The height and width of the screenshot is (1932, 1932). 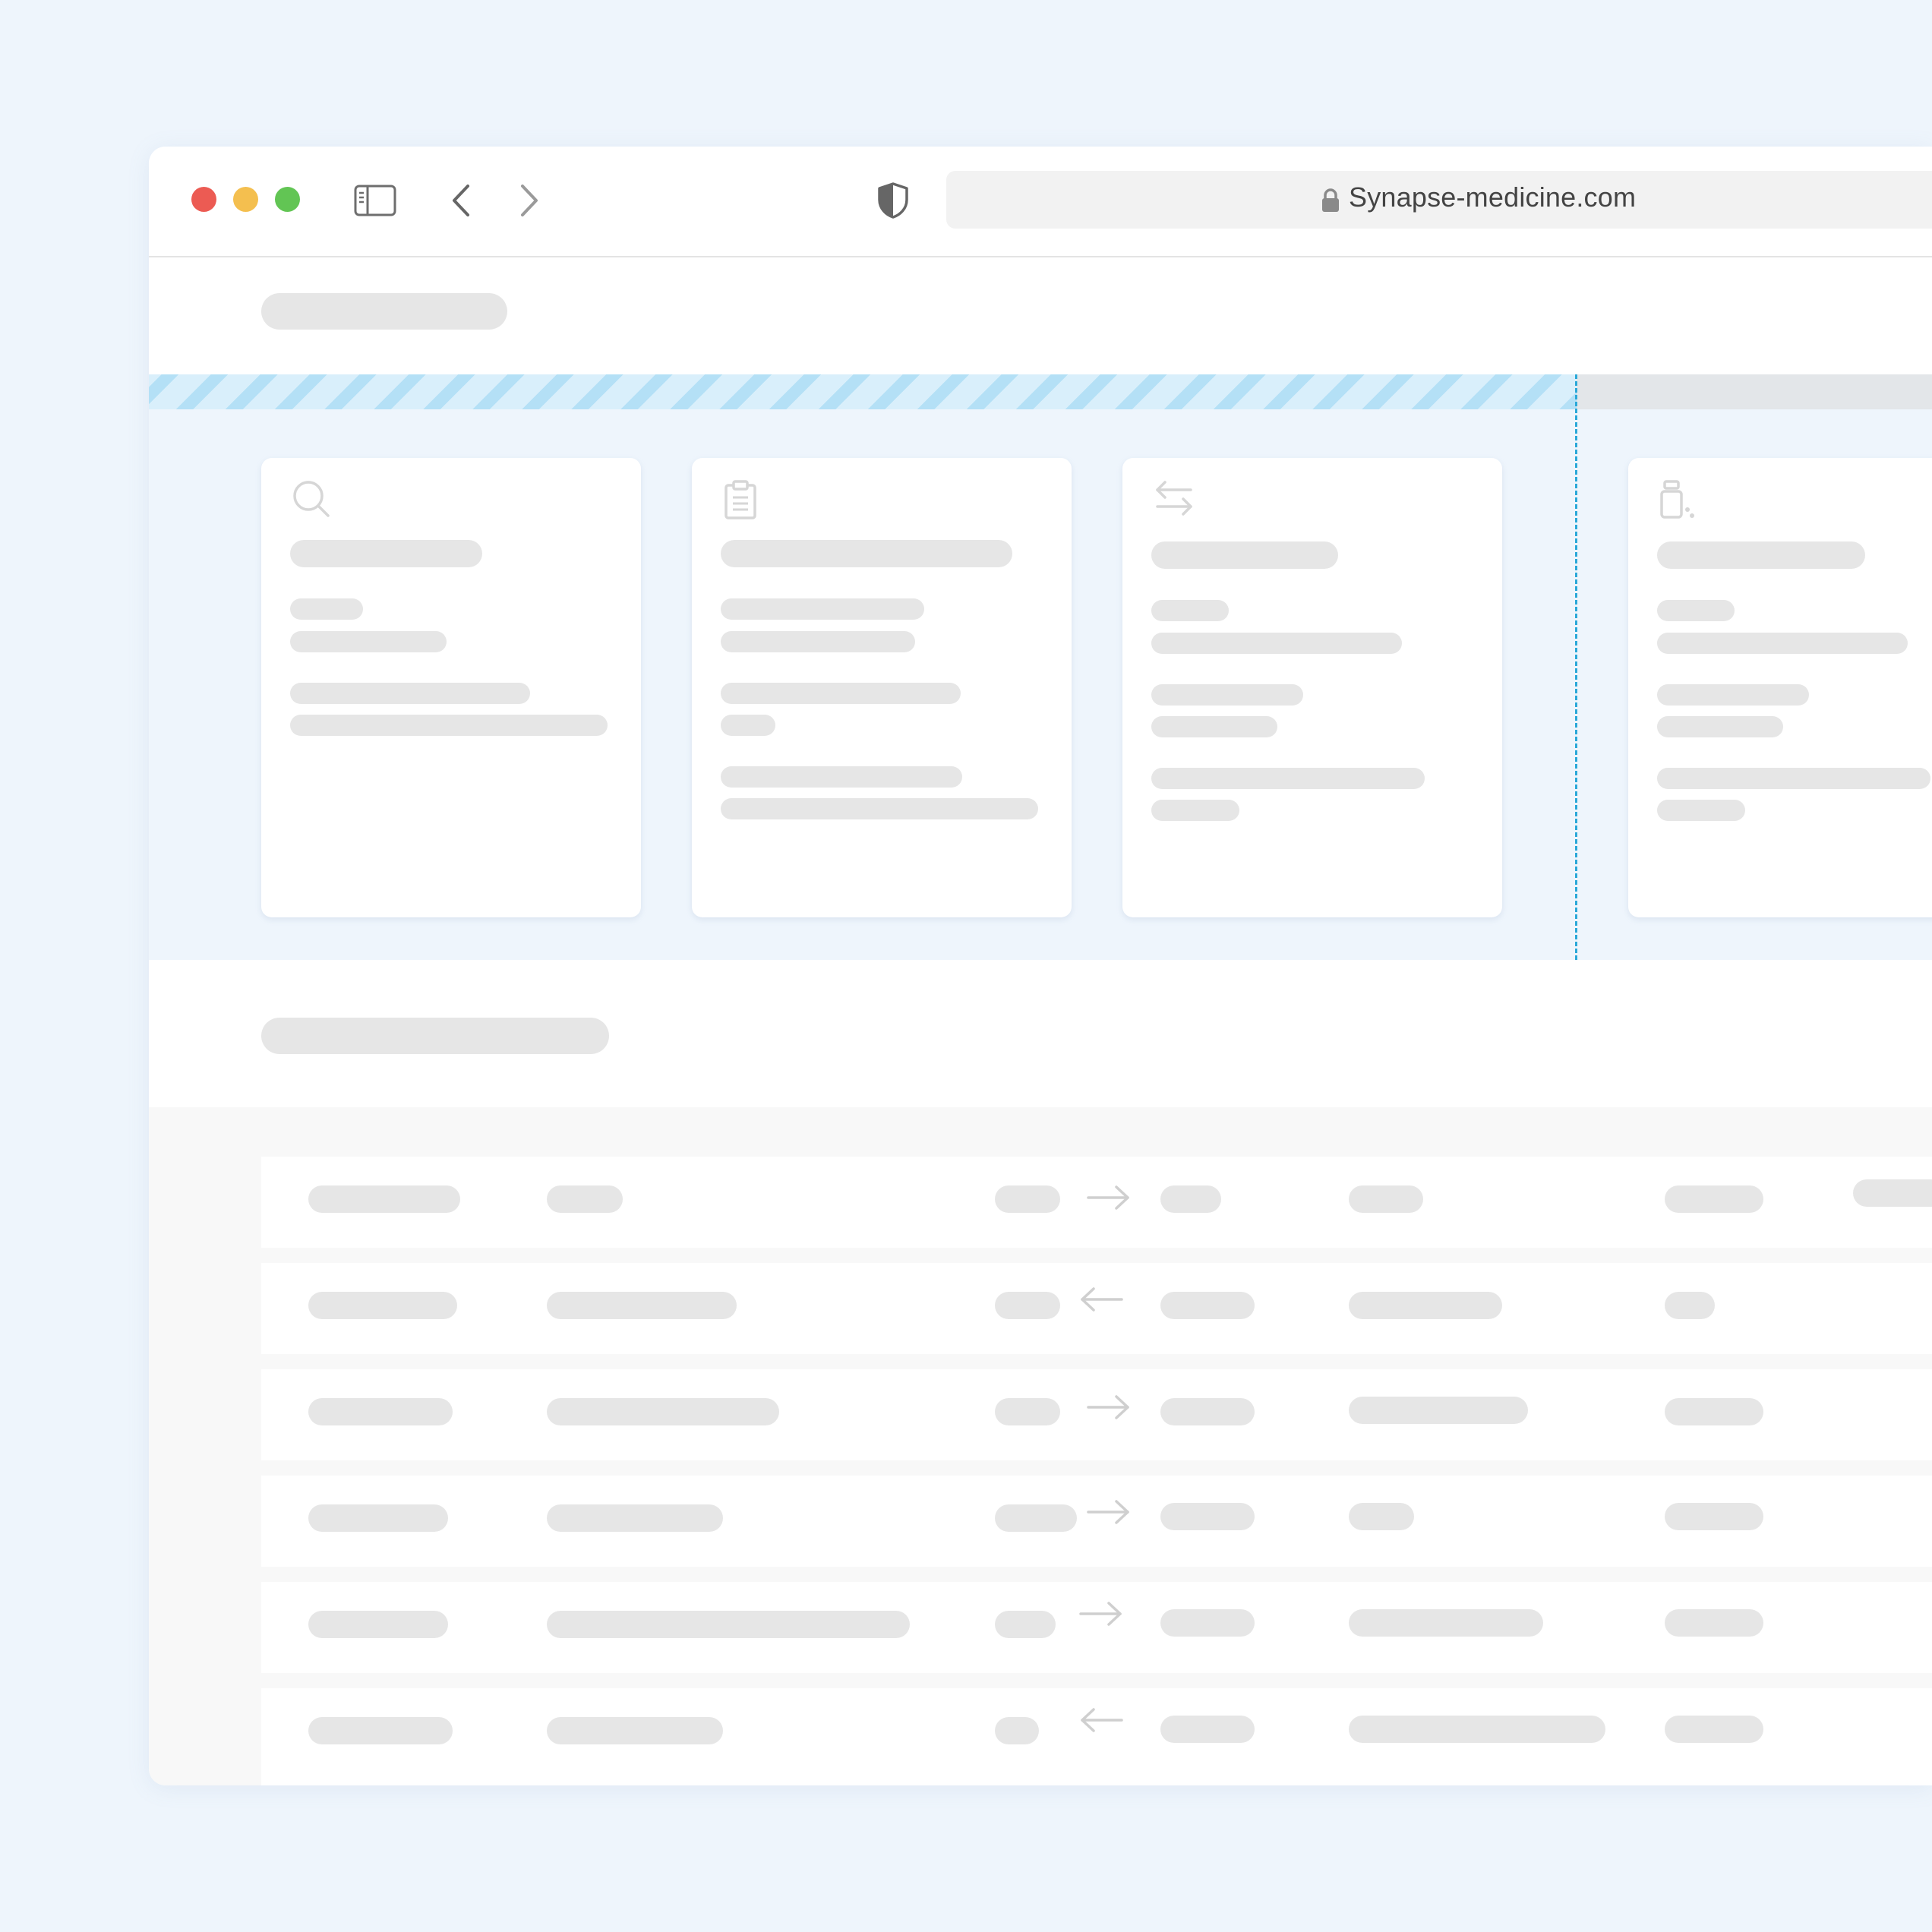 What do you see at coordinates (203, 199) in the screenshot?
I see `close-window-button` at bounding box center [203, 199].